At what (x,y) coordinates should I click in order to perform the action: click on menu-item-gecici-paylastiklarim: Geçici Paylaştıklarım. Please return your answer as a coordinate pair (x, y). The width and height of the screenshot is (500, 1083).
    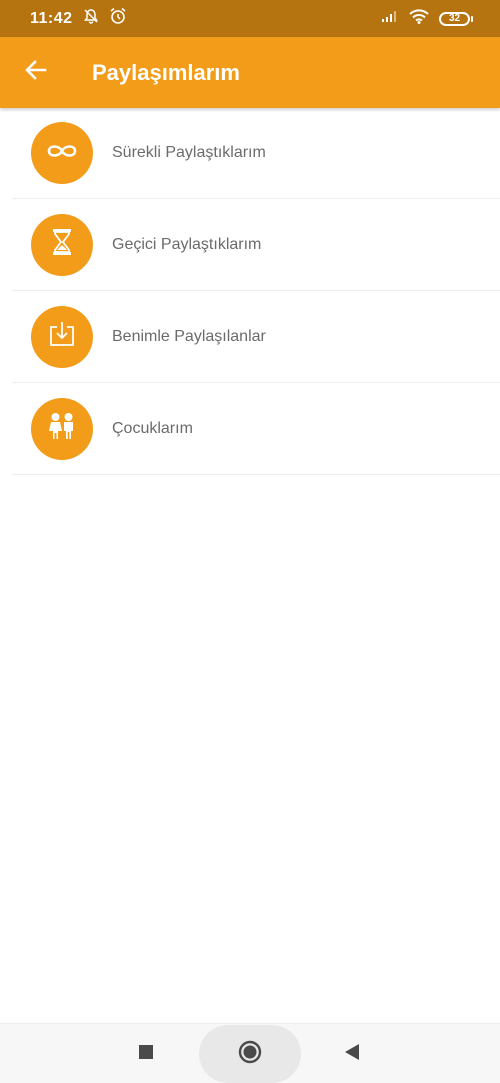
    Looking at the image, I should click on (256, 245).